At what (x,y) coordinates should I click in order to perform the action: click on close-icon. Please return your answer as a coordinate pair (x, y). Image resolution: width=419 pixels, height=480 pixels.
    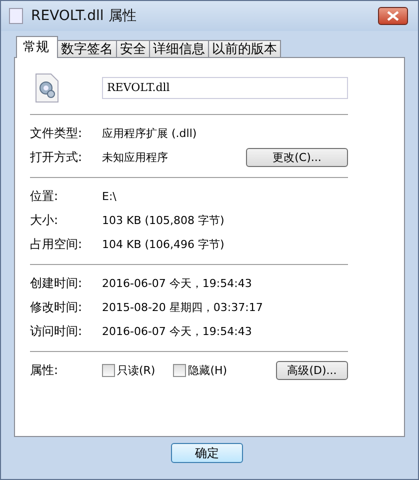
    Looking at the image, I should click on (393, 16).